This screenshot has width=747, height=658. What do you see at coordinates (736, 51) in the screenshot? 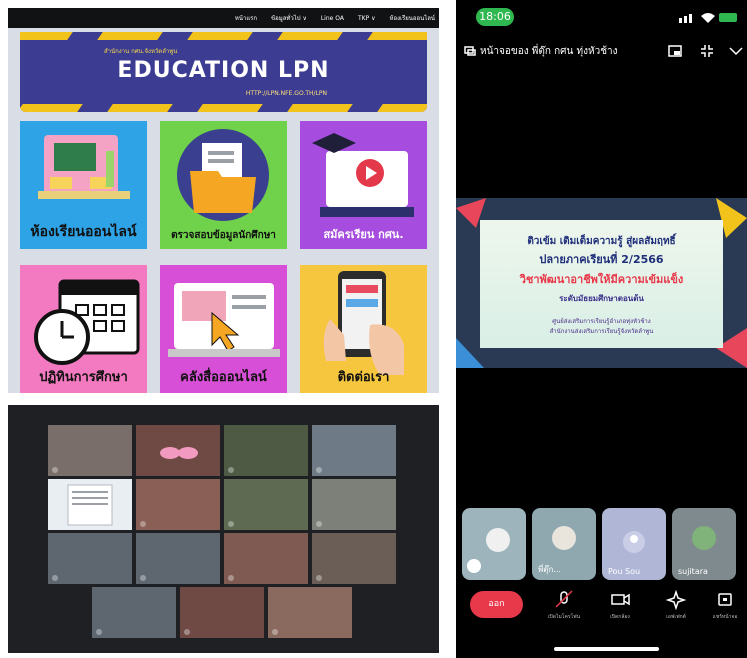
I see `chevron-down-icon` at bounding box center [736, 51].